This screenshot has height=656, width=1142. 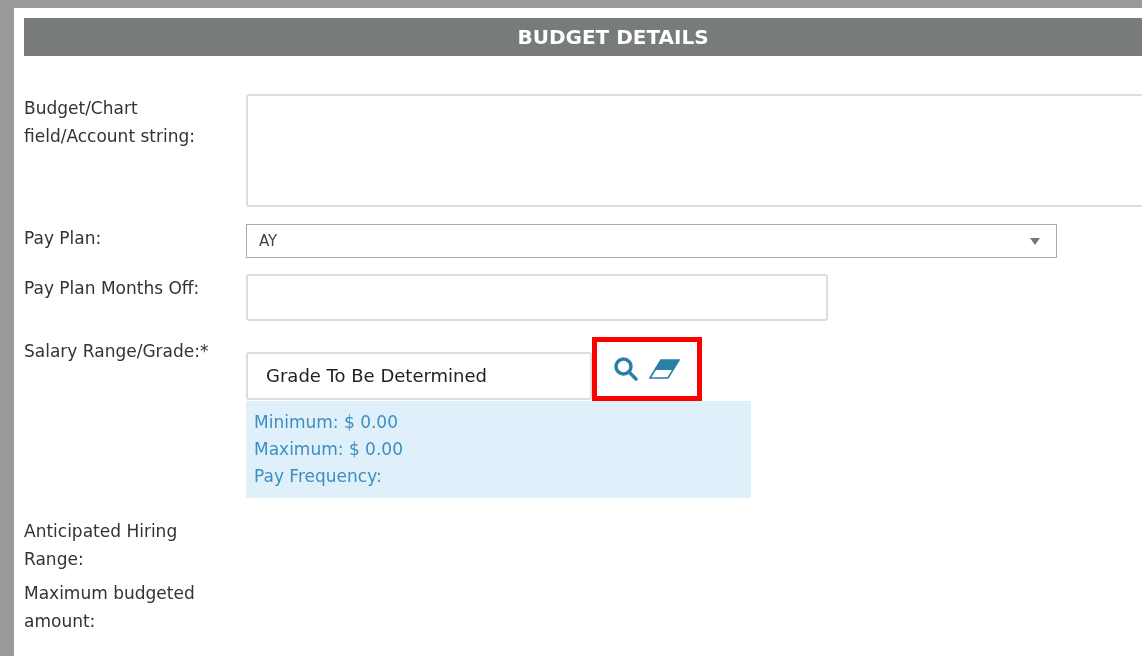 I want to click on field-label: Pay Plan:, so click(x=63, y=238).